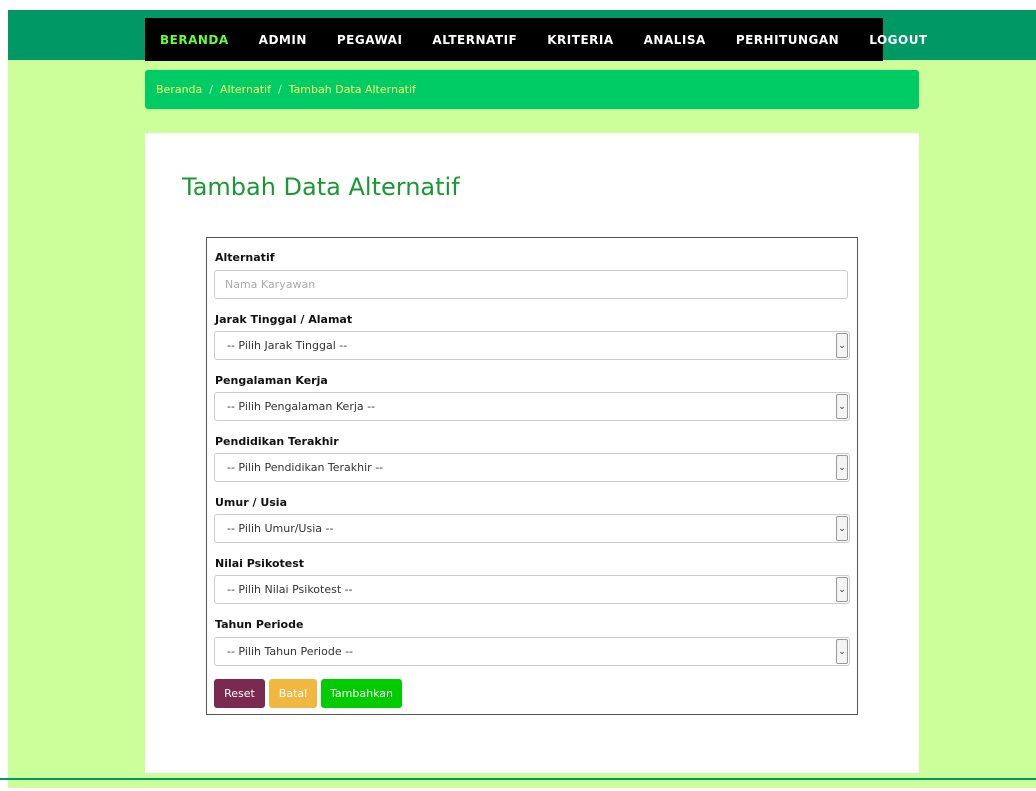  What do you see at coordinates (301, 406) in the screenshot?
I see `pengalaman-selected: -- Pilih Pengalaman Kerja --` at bounding box center [301, 406].